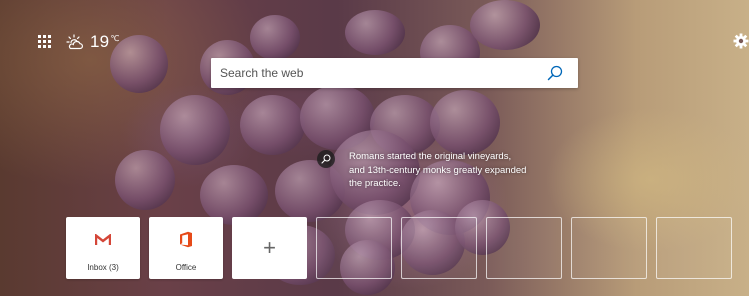 This screenshot has width=749, height=296. I want to click on search-input, so click(375, 73).